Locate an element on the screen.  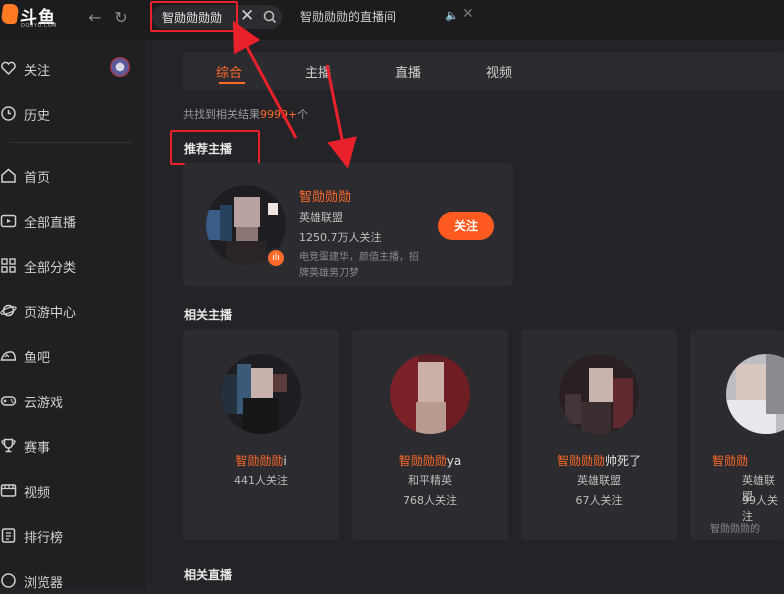
top-bar: 斗鱼 DOUYU.COM ← ↻ 智勋勋勋勋 ✕ 智勋勋勋的直播间 🔈 ✕ is located at coordinates (392, 20).